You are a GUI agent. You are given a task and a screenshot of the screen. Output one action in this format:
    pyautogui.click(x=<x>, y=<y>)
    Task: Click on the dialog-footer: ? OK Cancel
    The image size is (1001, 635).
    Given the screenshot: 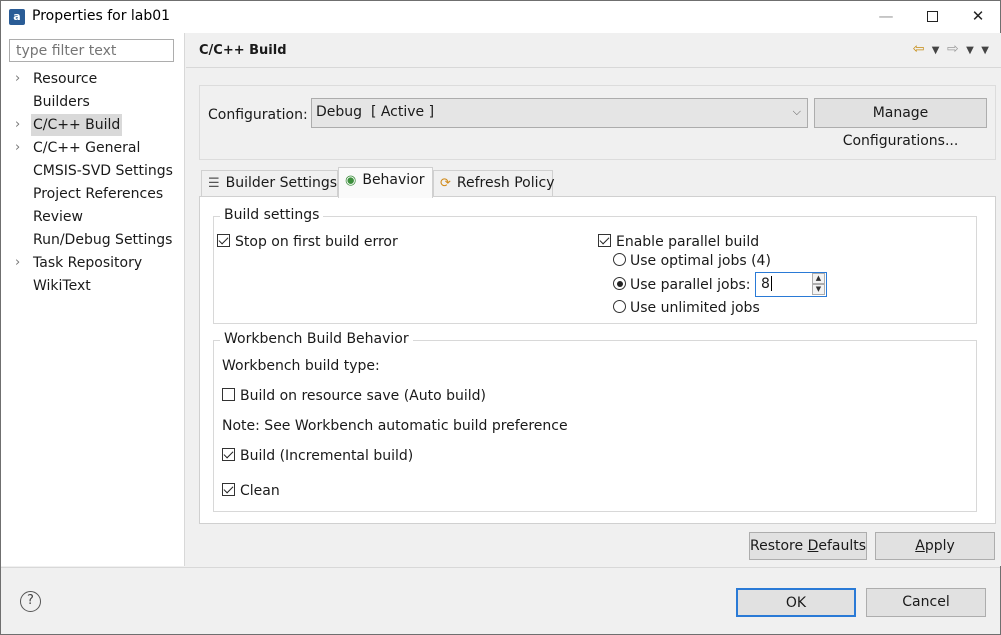 What is the action you would take?
    pyautogui.click(x=500, y=600)
    